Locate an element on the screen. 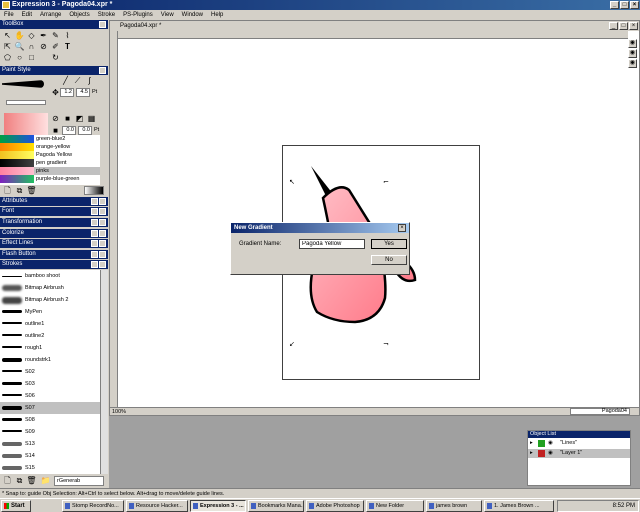 The image size is (640, 512). delete-gradient-icon: 🗑 is located at coordinates (31, 190).